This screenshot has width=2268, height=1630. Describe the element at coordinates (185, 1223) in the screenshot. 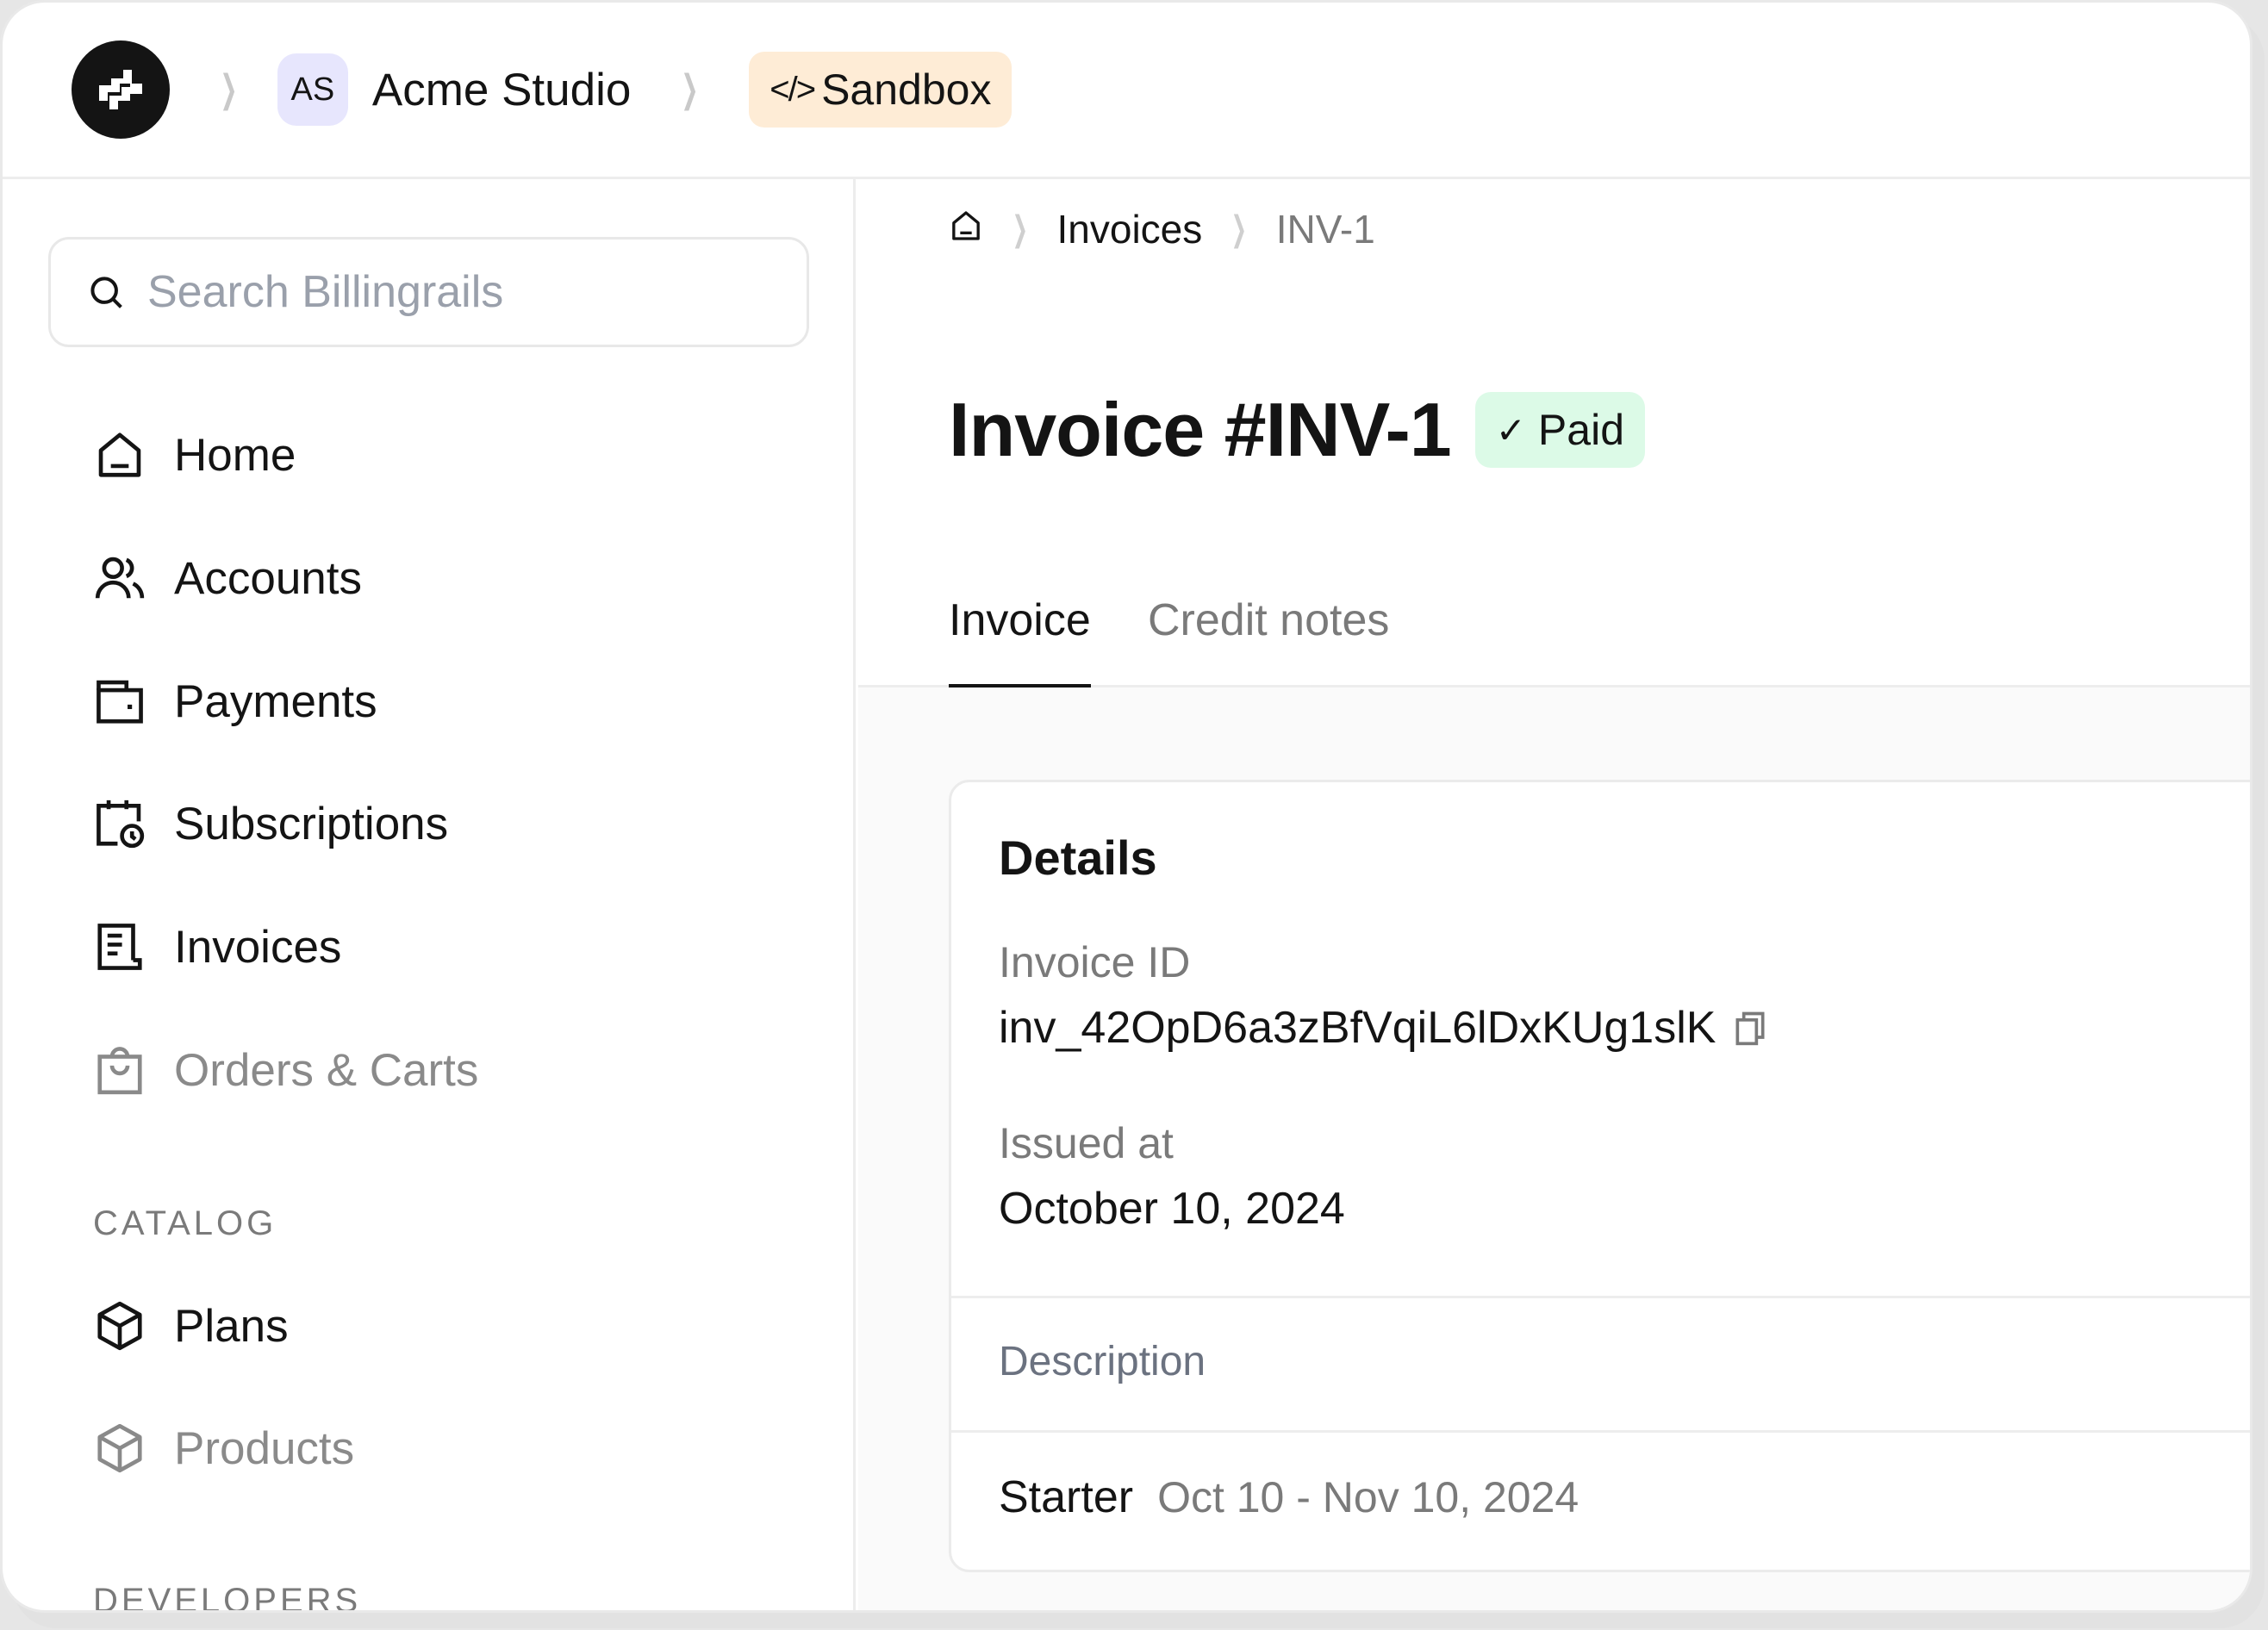

I see `section-label-catalog: CATALOG` at that location.